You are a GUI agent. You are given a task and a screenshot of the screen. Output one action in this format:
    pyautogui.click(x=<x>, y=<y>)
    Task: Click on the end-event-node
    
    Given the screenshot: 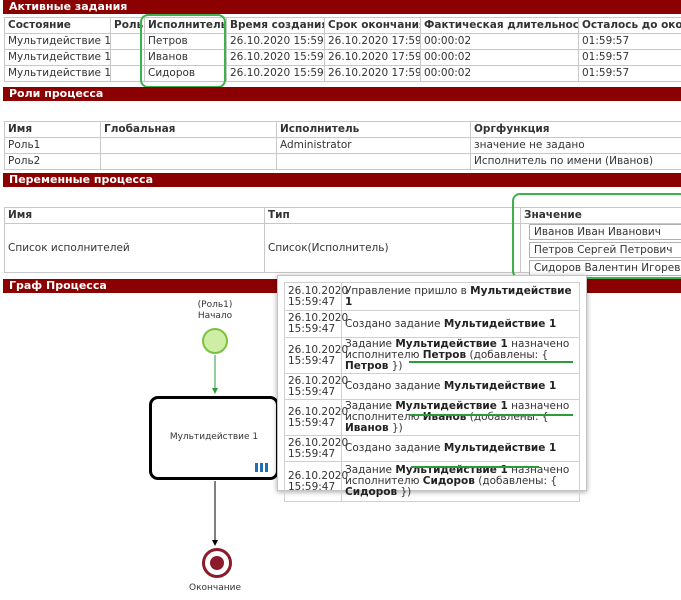 What is the action you would take?
    pyautogui.click(x=217, y=563)
    